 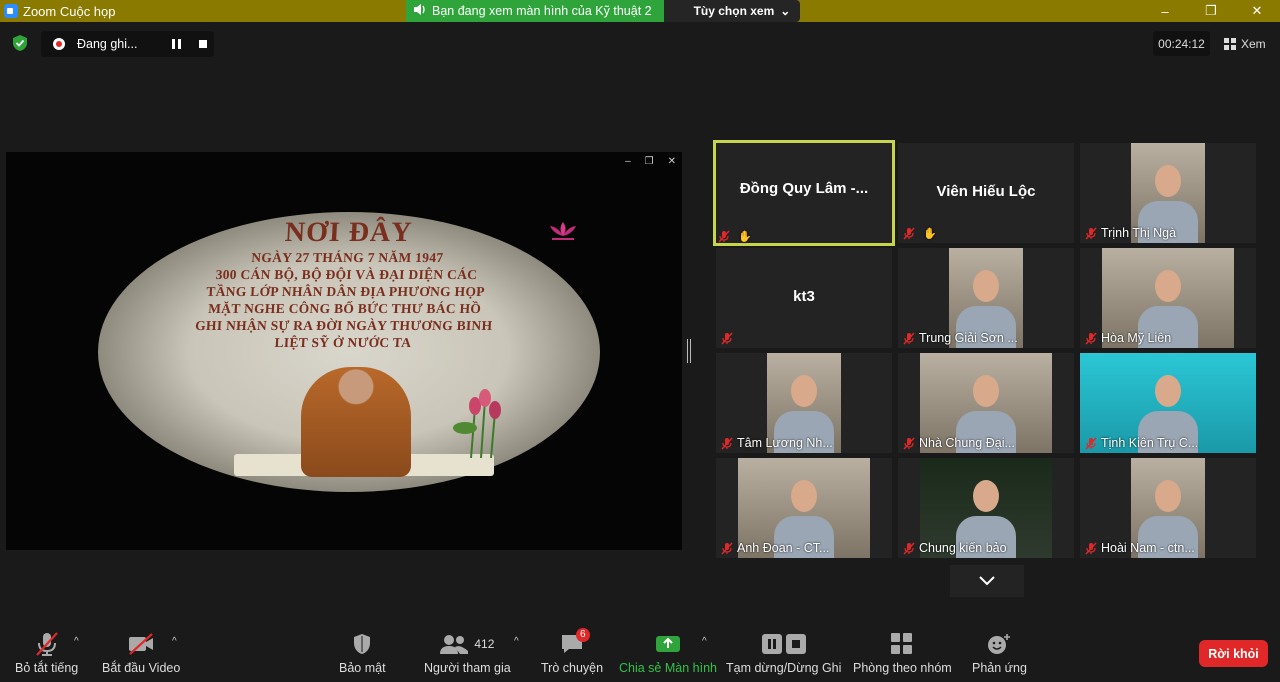 What do you see at coordinates (362, 652) in the screenshot?
I see `security-button: Bảo mật` at bounding box center [362, 652].